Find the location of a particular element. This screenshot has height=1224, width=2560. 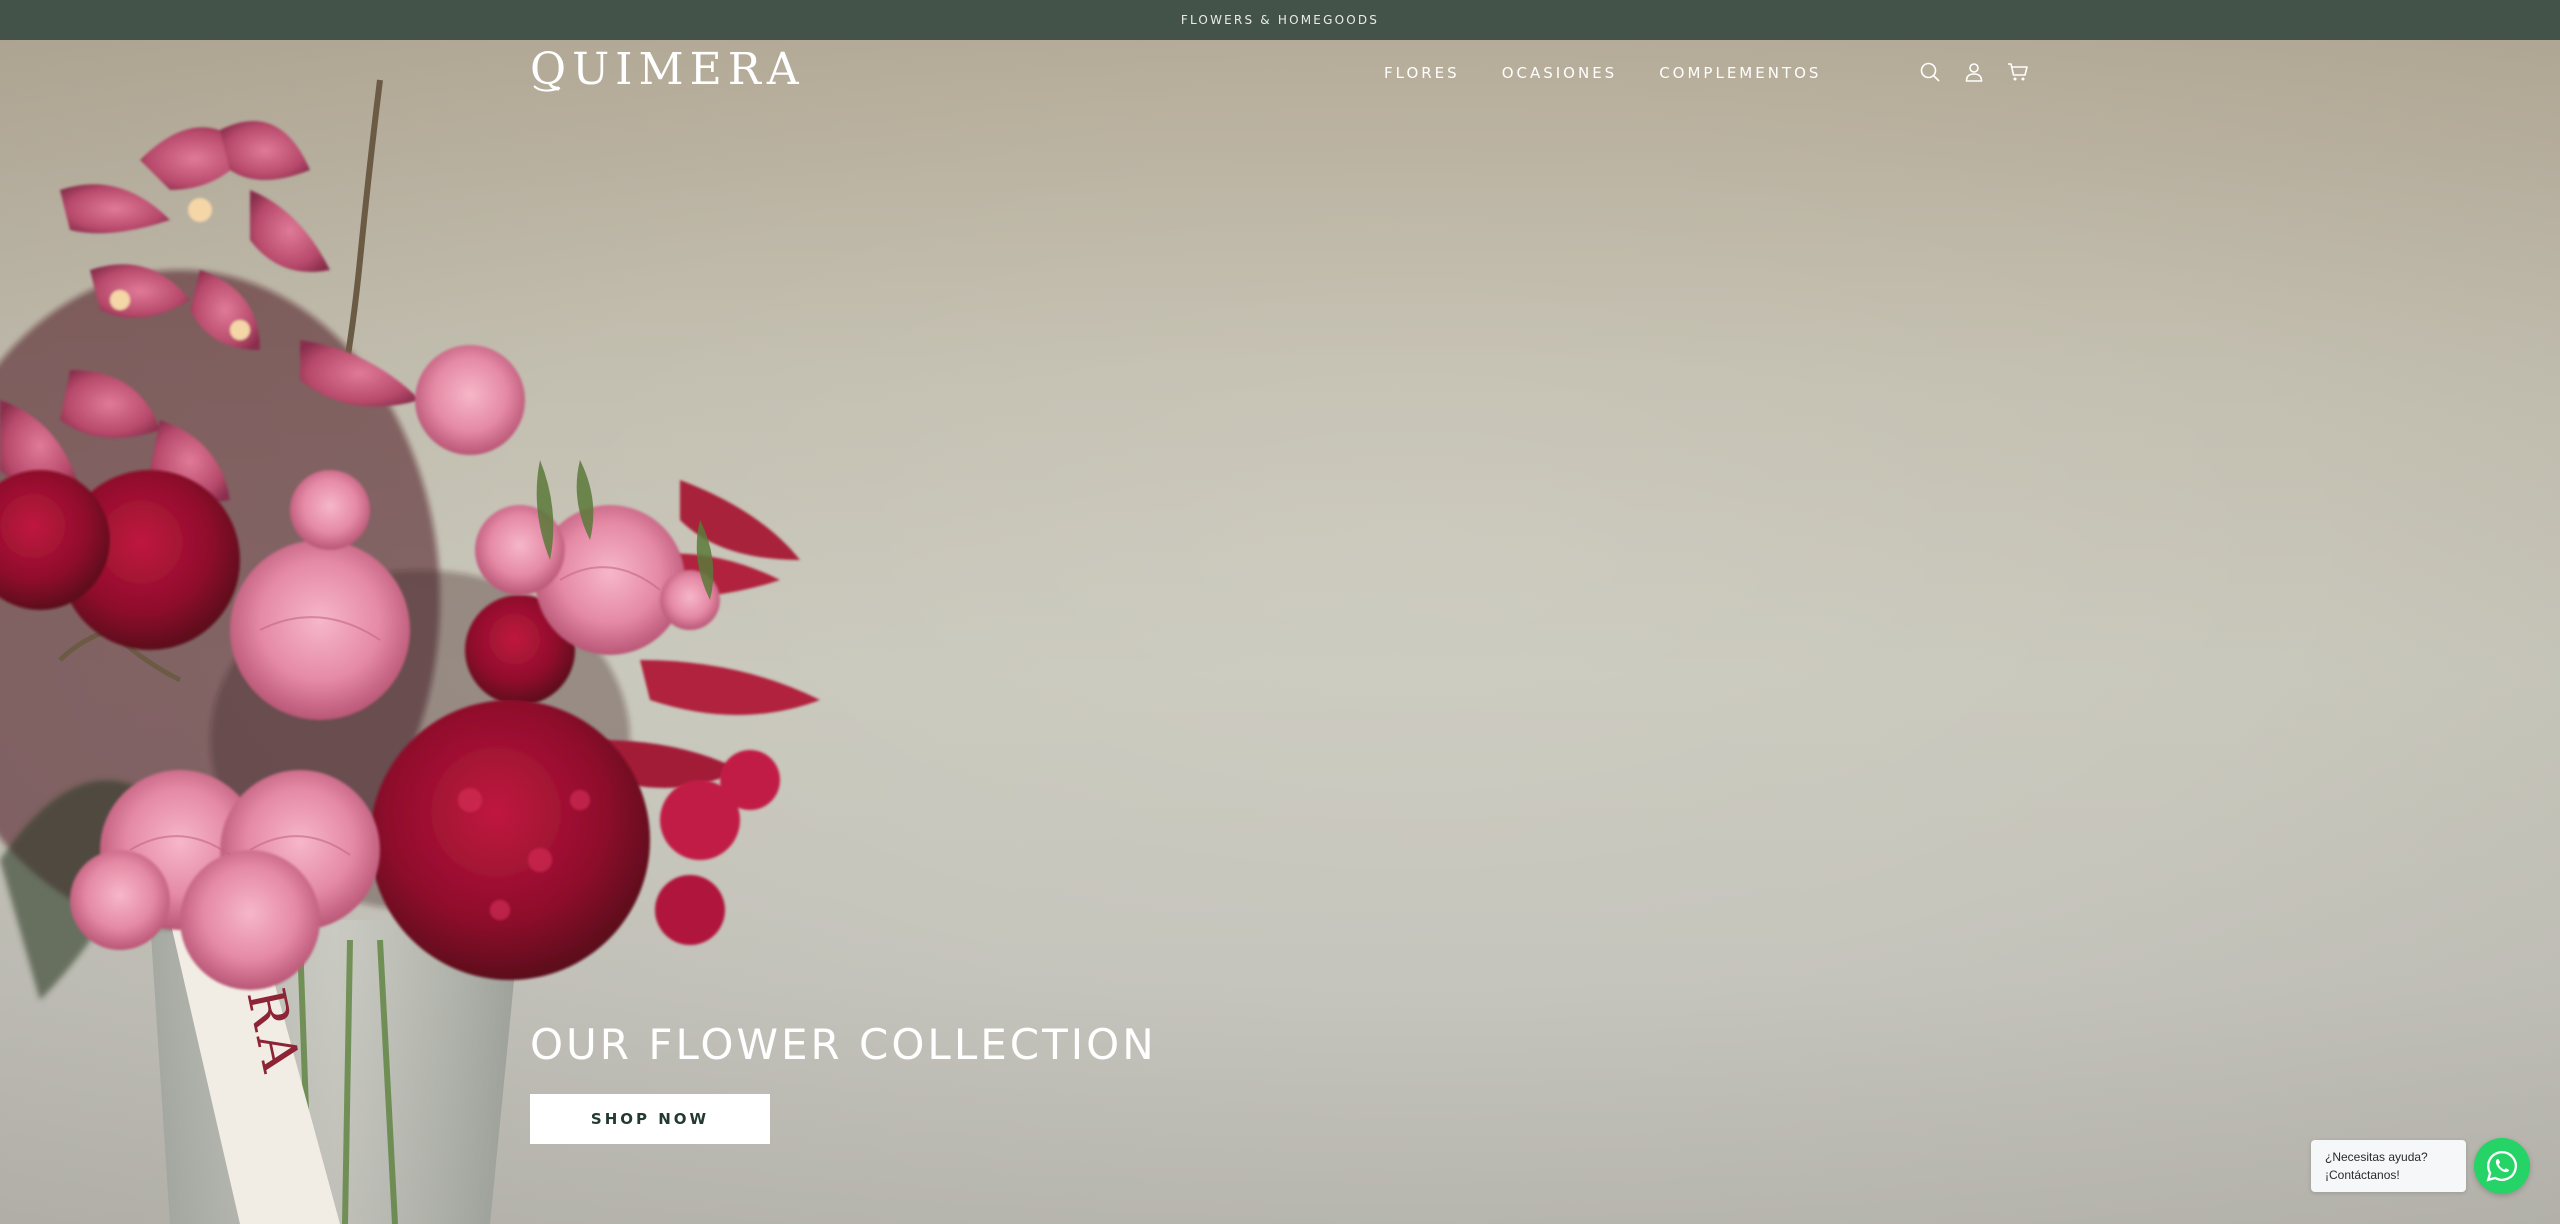

site-header: QUIMERA FLORES OCASIONES COMPLEMENTOS is located at coordinates (1280, 73).